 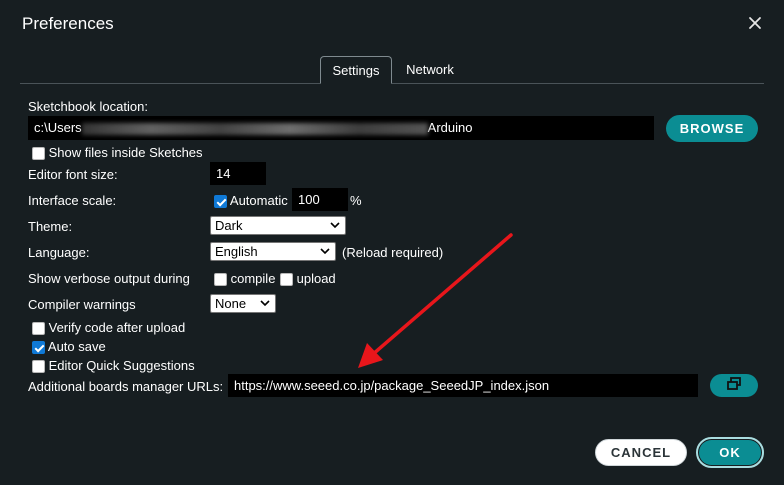 I want to click on font-size-input: 14, so click(x=238, y=173).